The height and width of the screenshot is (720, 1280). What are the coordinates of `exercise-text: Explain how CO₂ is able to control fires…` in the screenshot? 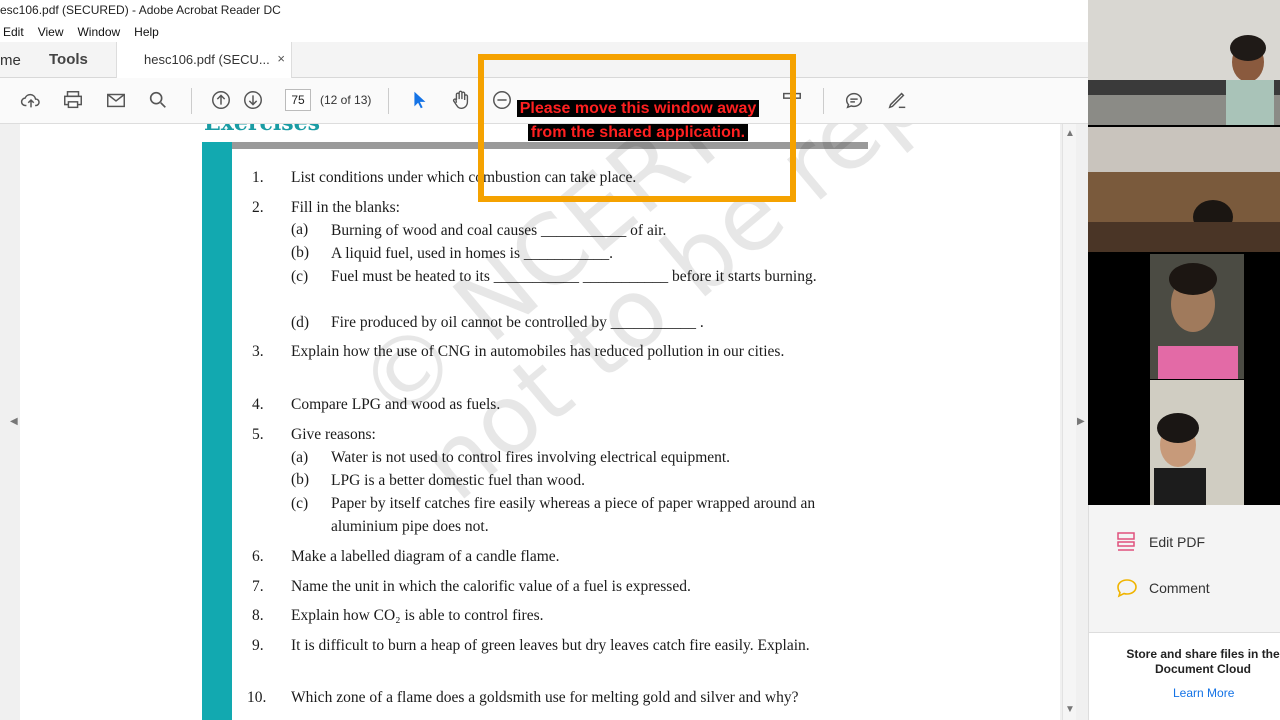 It's located at (417, 615).